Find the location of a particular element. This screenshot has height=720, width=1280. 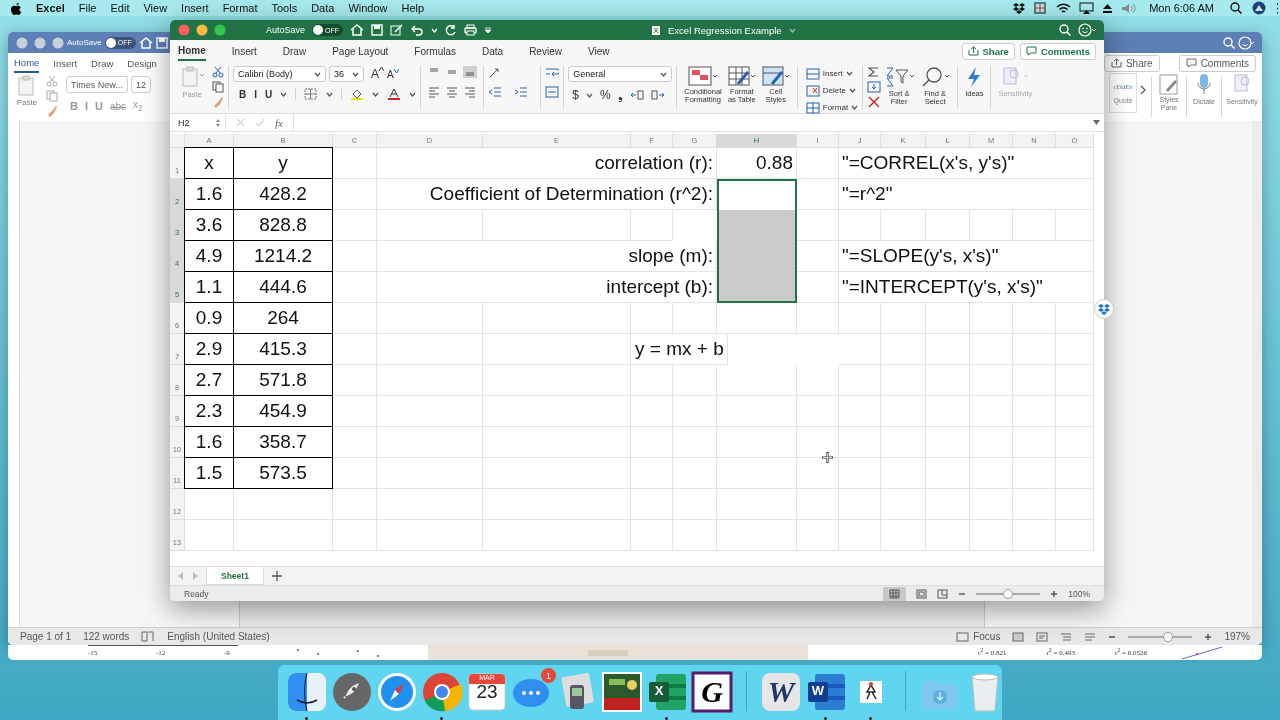

currency-button: $ is located at coordinates (575, 95).